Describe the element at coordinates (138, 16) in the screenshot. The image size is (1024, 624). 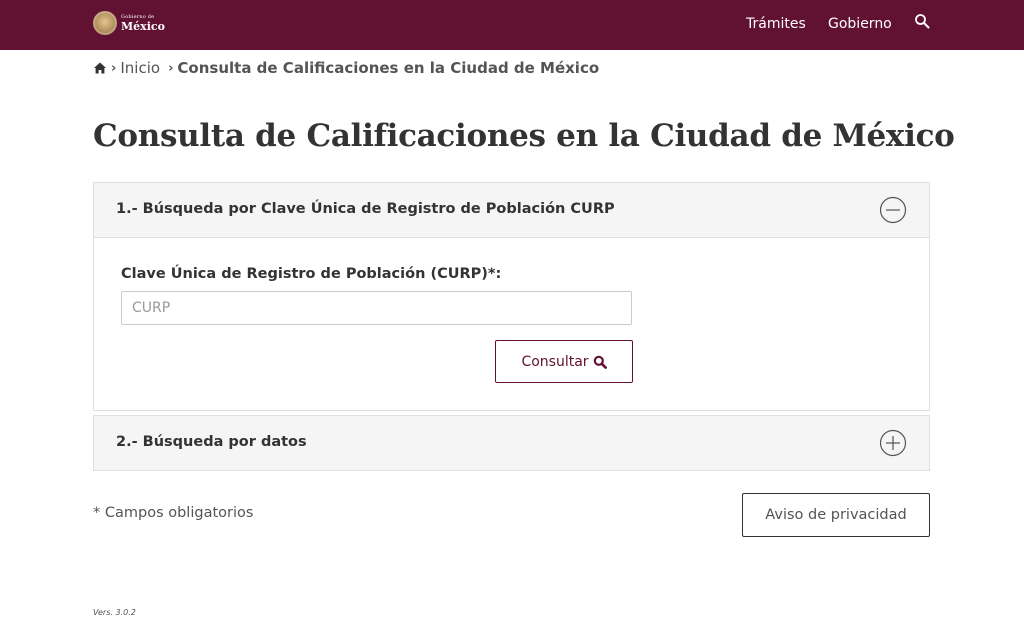
I see `logo-line-1: Gobierno de` at that location.